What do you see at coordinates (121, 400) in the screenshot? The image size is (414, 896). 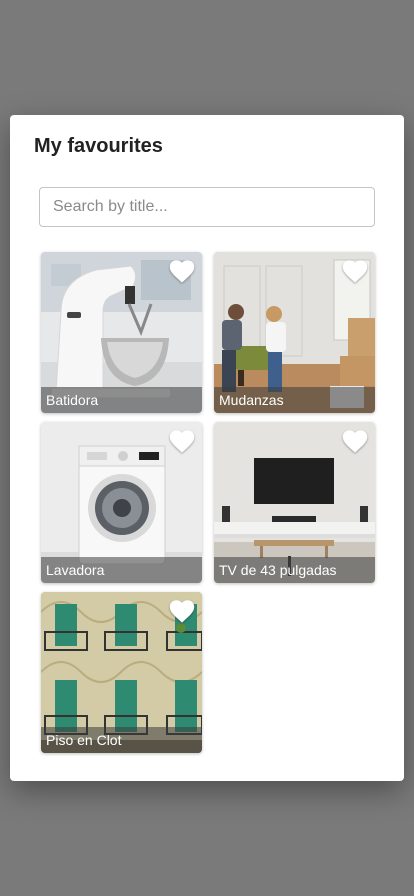 I see `card-title: Batidora` at bounding box center [121, 400].